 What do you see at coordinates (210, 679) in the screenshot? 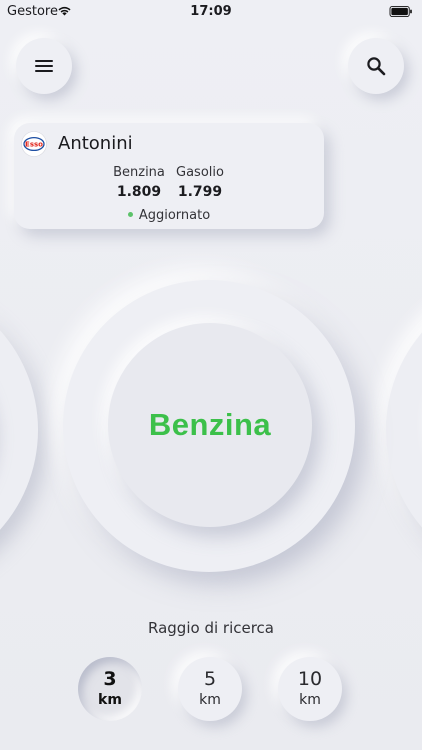
I see `radius-value: 5` at bounding box center [210, 679].